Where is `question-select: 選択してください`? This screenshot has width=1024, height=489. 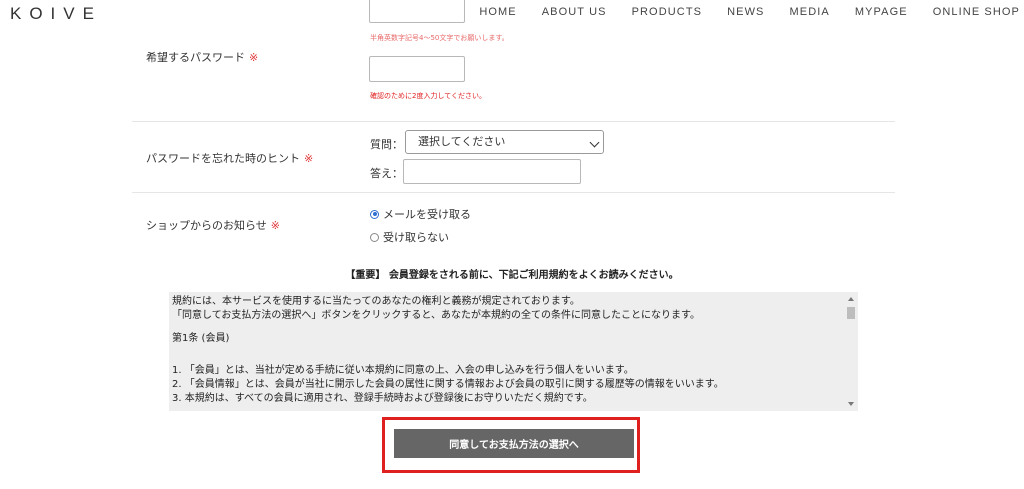 question-select: 選択してください is located at coordinates (504, 142).